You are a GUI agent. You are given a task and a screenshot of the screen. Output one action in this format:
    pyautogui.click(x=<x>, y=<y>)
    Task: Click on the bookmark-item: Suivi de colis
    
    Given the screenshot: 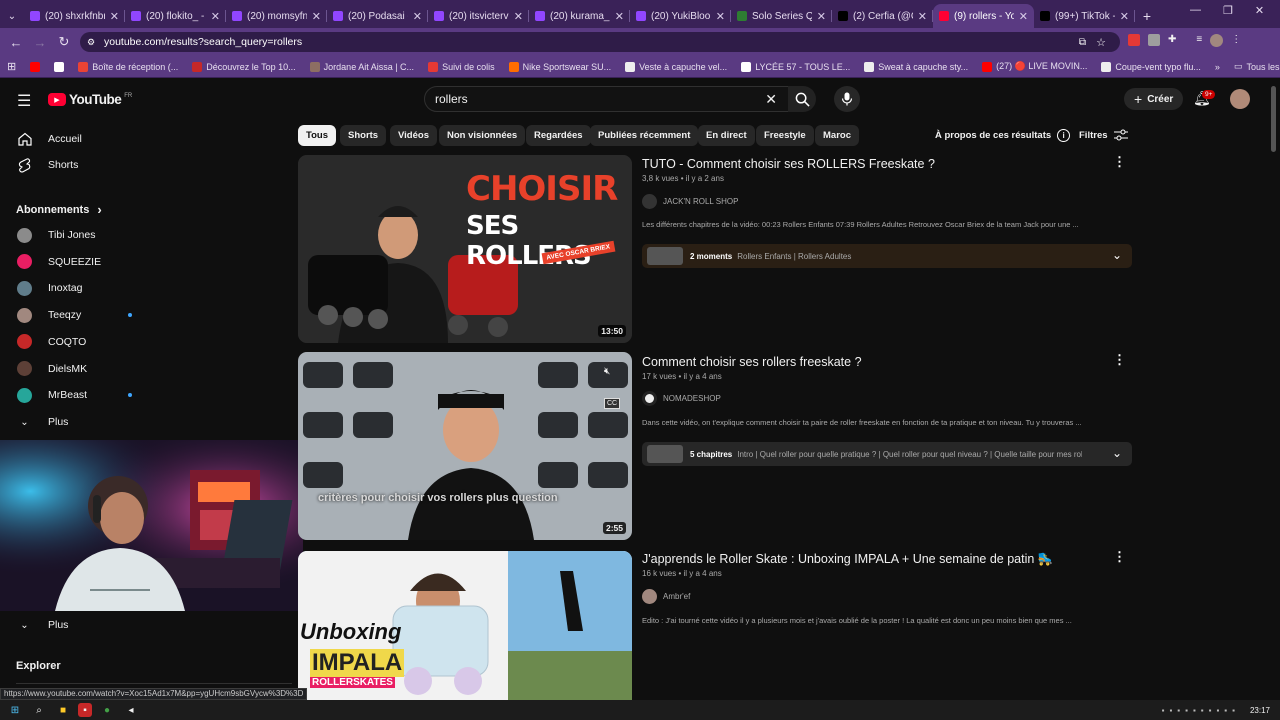 What is the action you would take?
    pyautogui.click(x=461, y=66)
    